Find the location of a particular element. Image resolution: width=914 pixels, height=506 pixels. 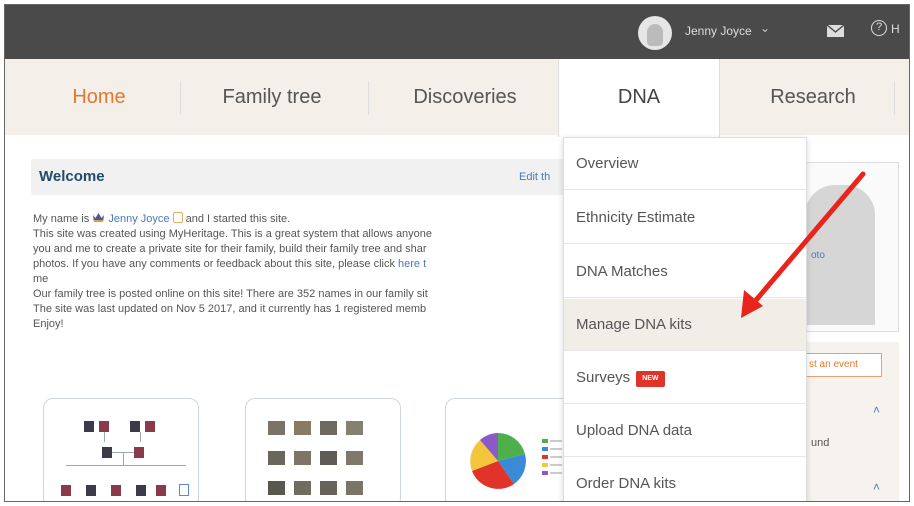

user-name-link: Jenny Joyce is located at coordinates (138, 219).